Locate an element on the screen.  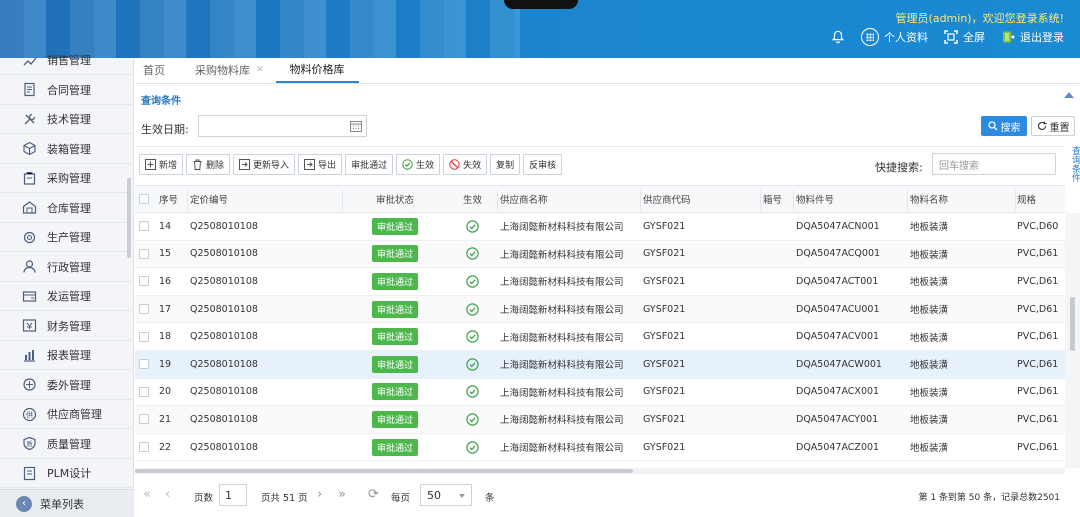
sidebar-item: 报表管理 is located at coordinates (67, 355).